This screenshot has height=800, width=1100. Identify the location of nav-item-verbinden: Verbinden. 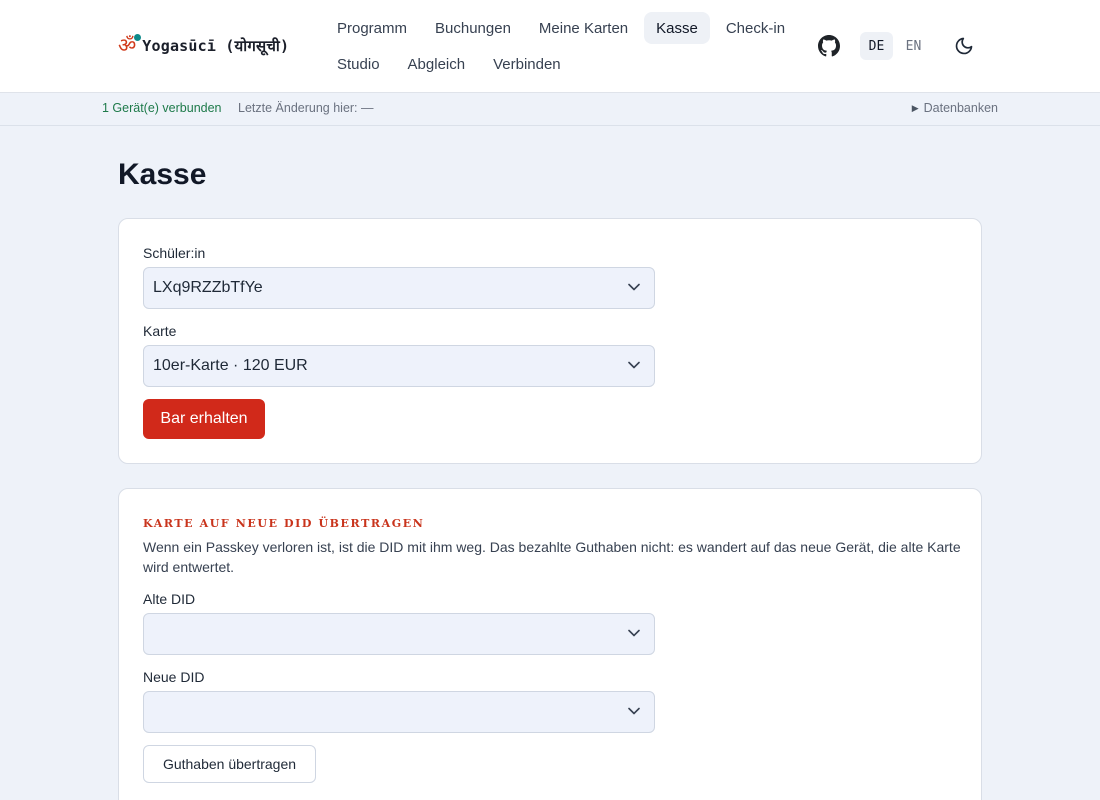
(527, 64).